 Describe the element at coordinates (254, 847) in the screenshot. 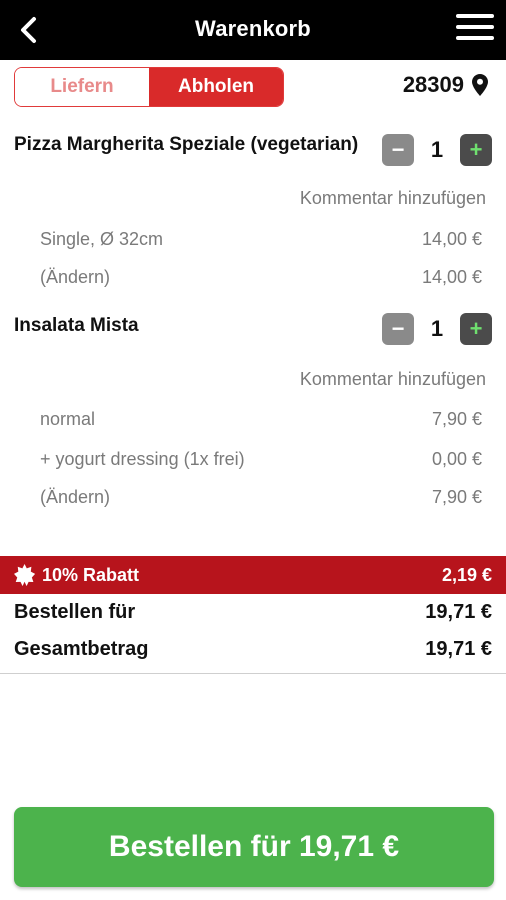

I see `place-order-button: Bestellen für 19,71 €` at that location.